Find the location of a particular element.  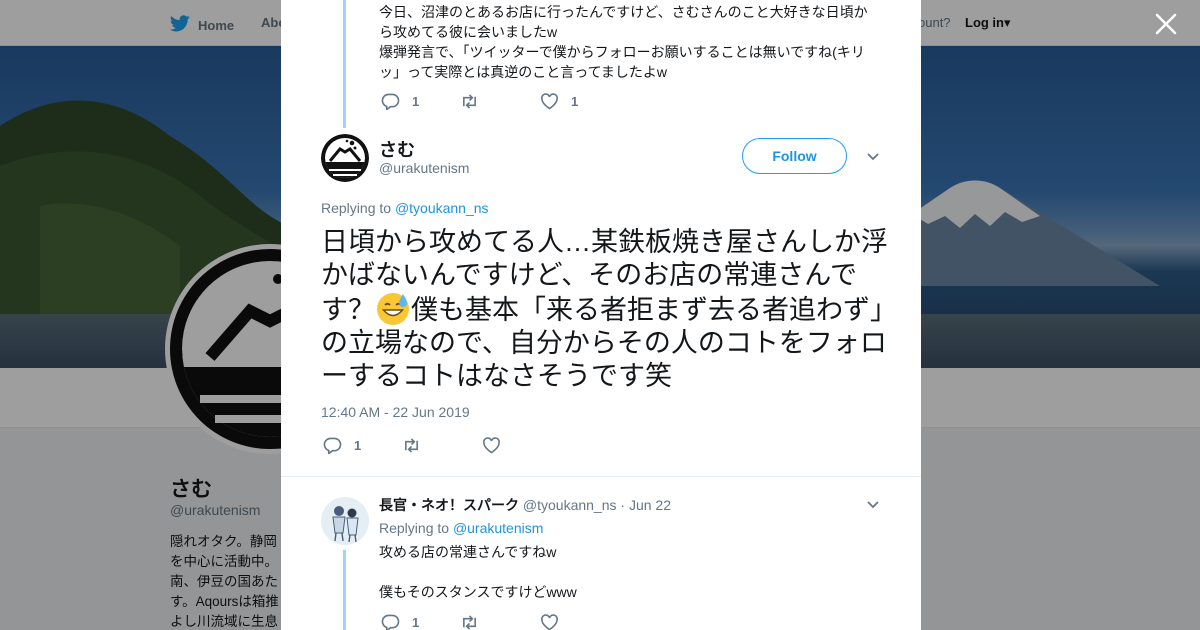

close-icon is located at coordinates (1166, 24).